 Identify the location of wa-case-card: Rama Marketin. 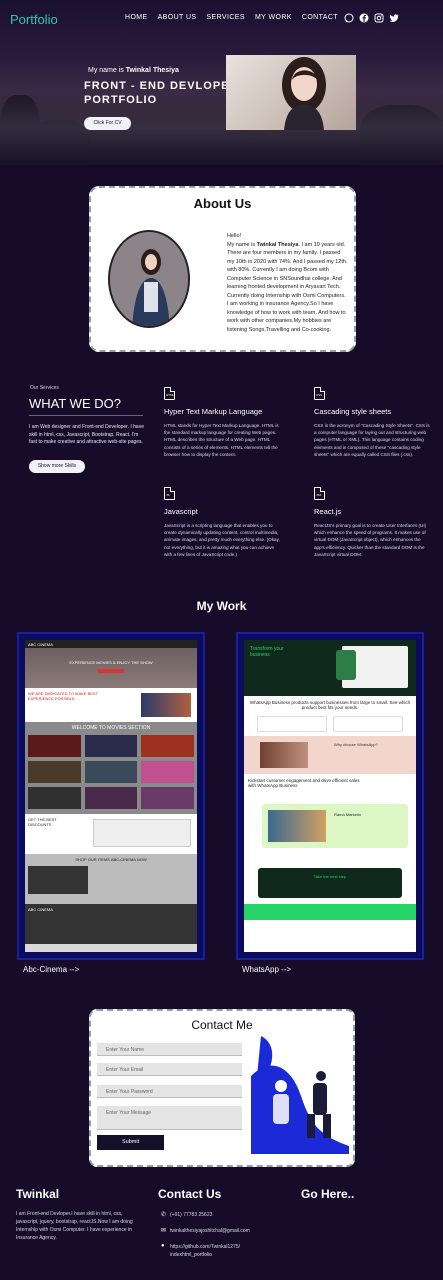
(335, 826).